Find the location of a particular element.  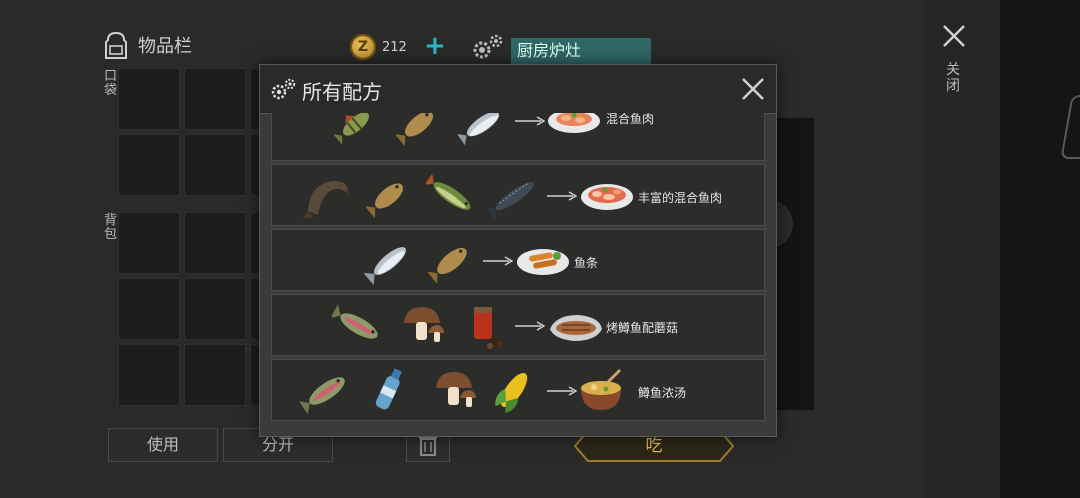

recipe-result-name: 混合鱼肉 is located at coordinates (630, 119).